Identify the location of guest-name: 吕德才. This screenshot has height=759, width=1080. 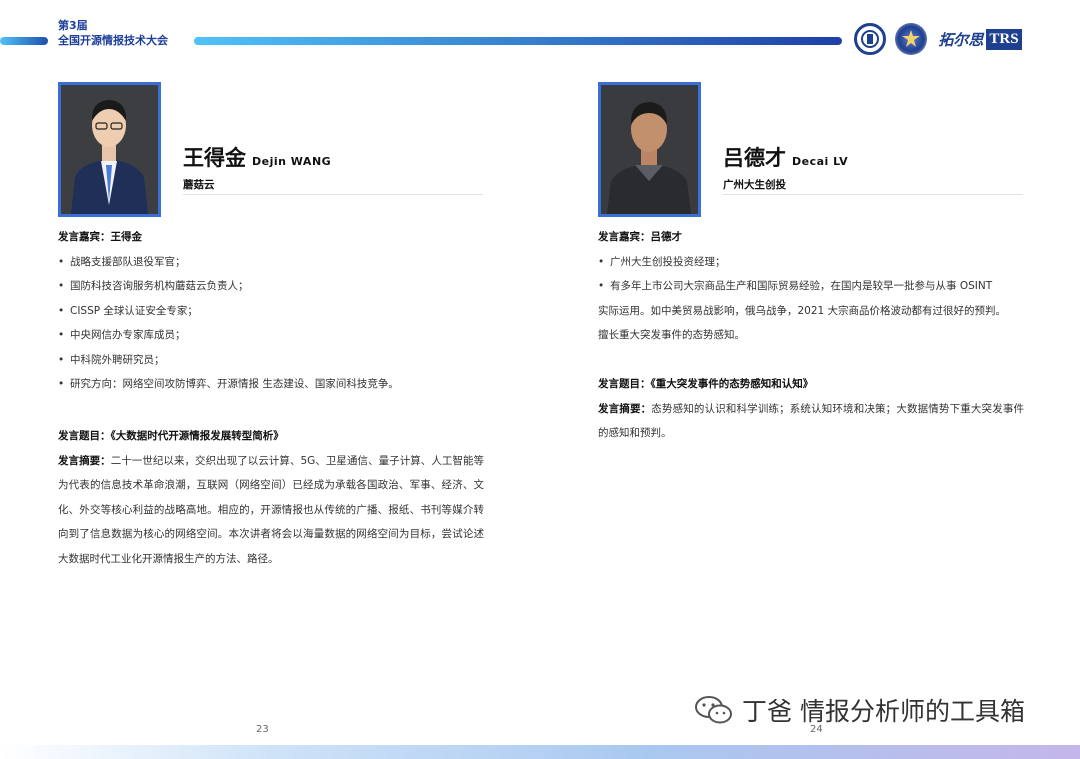
(666, 237).